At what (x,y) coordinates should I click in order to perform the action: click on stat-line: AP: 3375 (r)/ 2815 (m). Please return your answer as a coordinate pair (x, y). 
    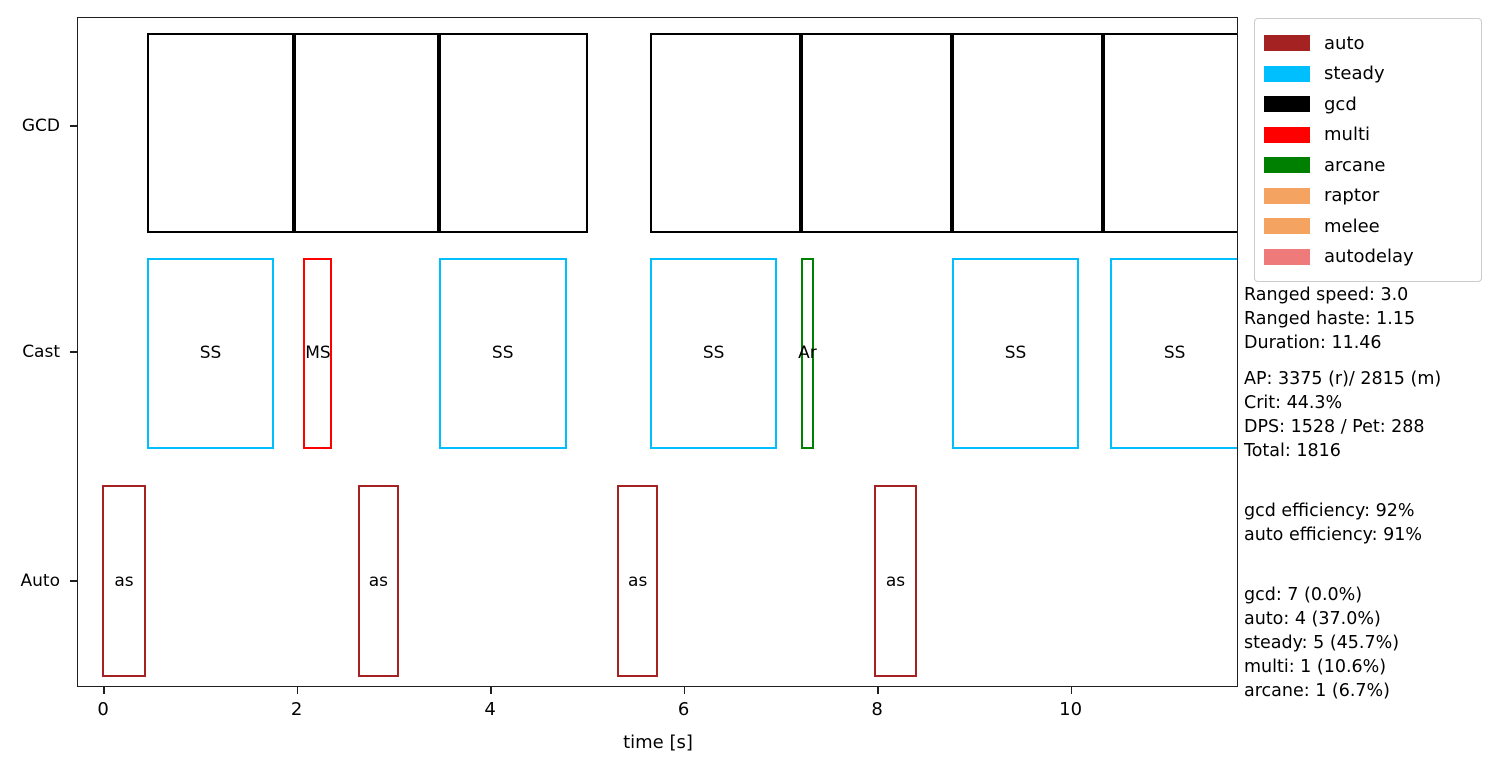
    Looking at the image, I should click on (1343, 379).